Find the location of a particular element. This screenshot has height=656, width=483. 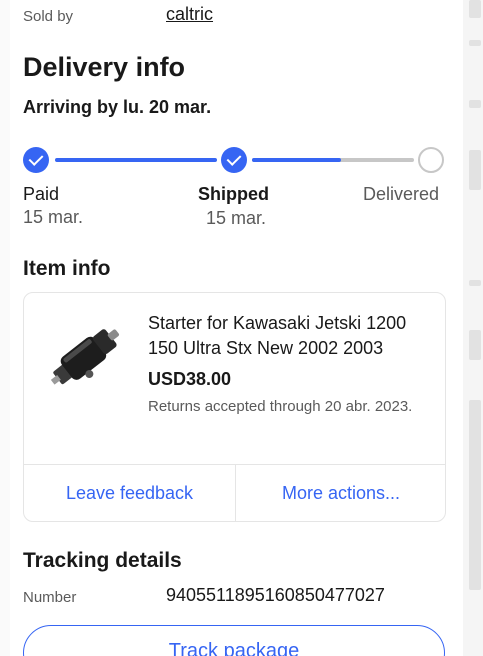

tracking-number-label: Number is located at coordinates (50, 597).